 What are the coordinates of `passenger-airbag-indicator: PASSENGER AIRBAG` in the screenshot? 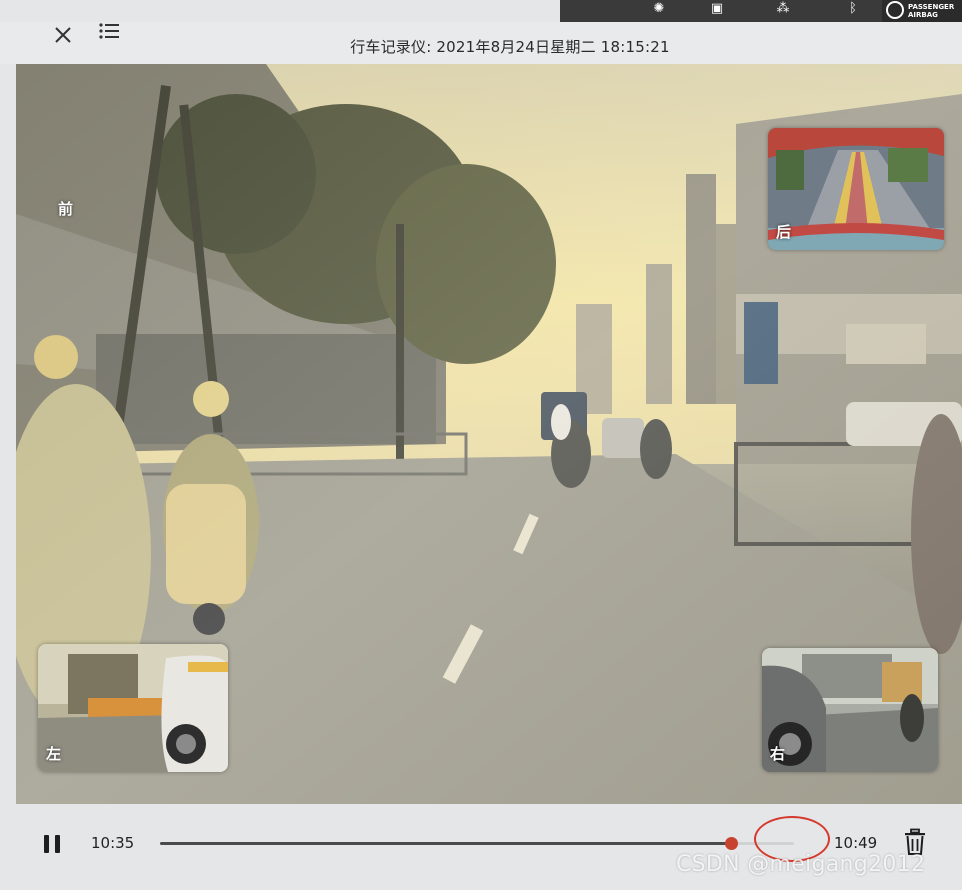 It's located at (922, 11).